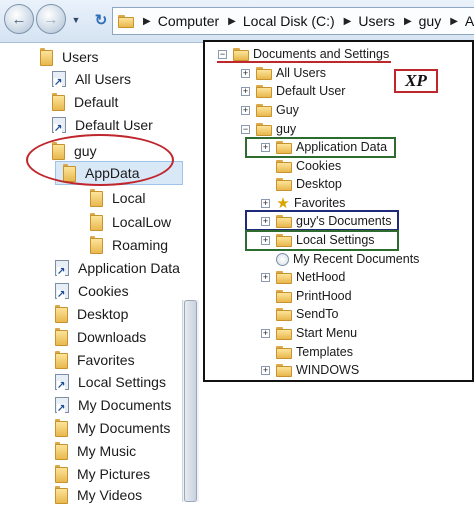  Describe the element at coordinates (328, 370) in the screenshot. I see `tree-item-label: WINDOWS` at that location.